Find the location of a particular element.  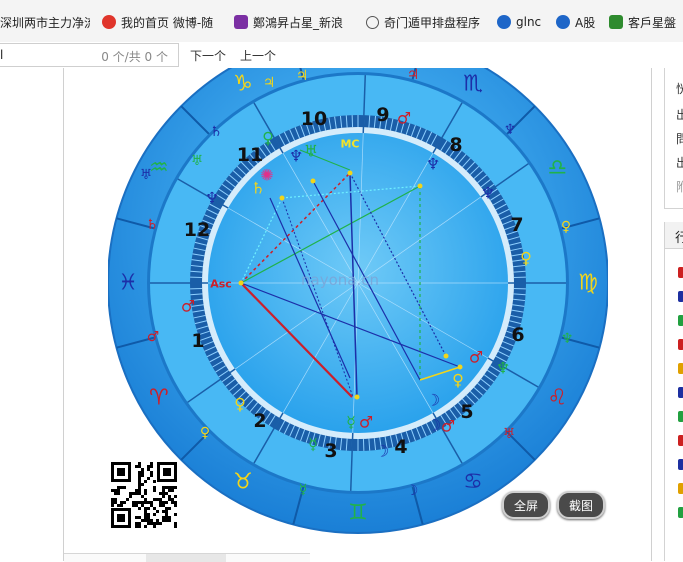

blog-icon is located at coordinates (241, 22).